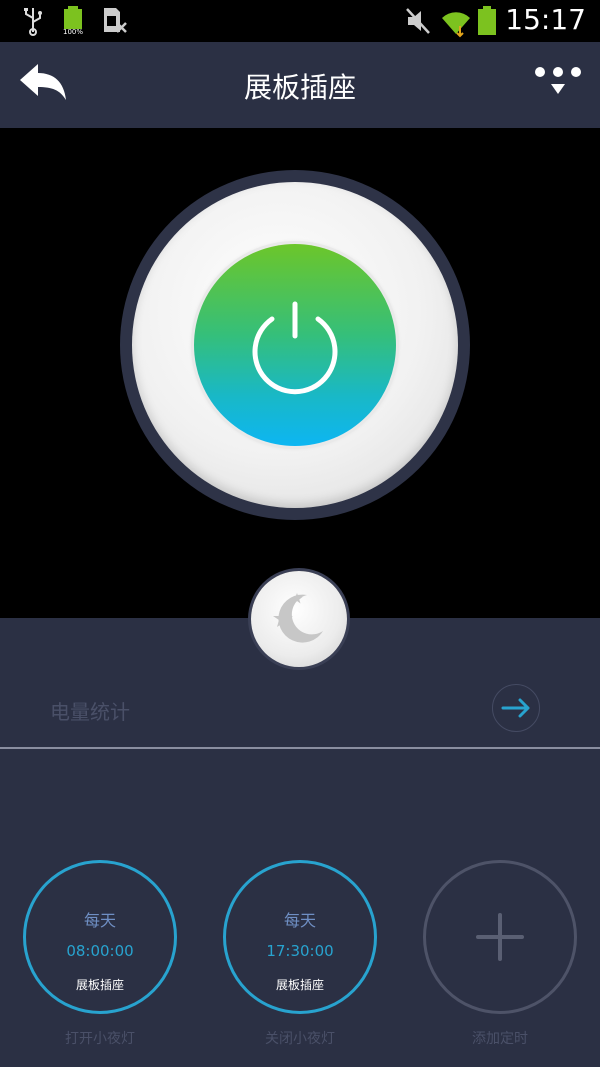  Describe the element at coordinates (100, 937) in the screenshot. I see `timer-card: 每天 08:00:00 展板插座` at that location.